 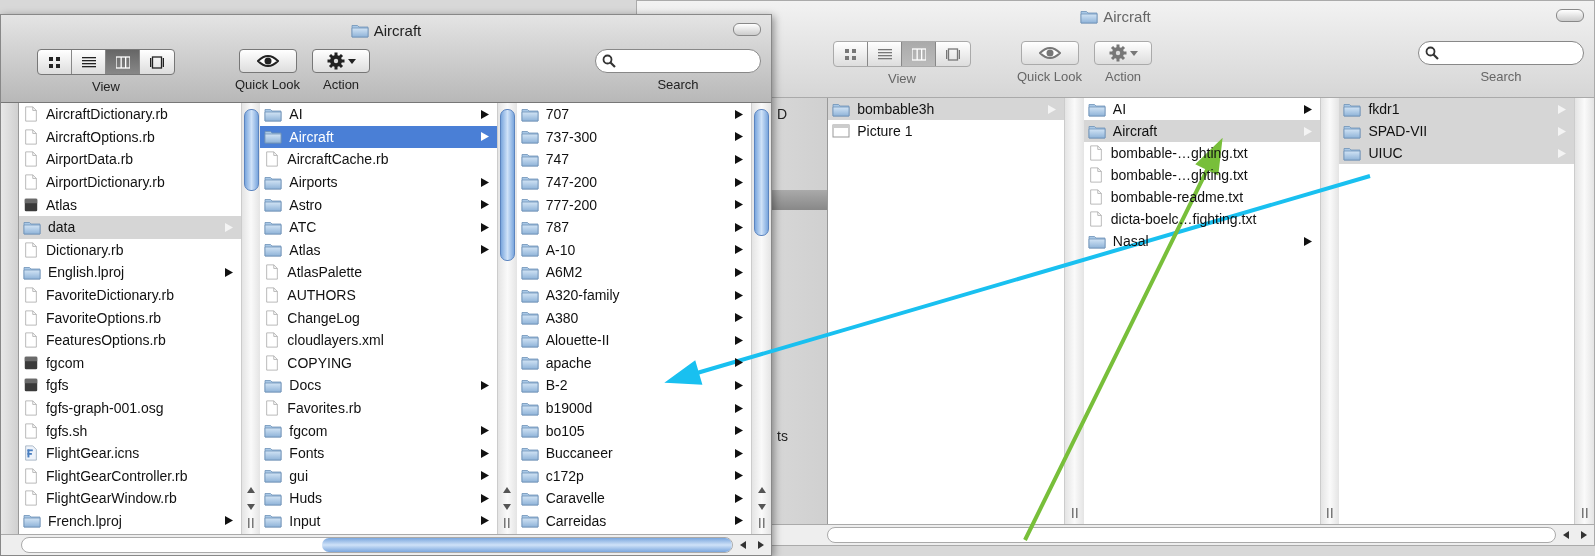 I want to click on file-row: FavoriteDictionary.rb, so click(x=130, y=295).